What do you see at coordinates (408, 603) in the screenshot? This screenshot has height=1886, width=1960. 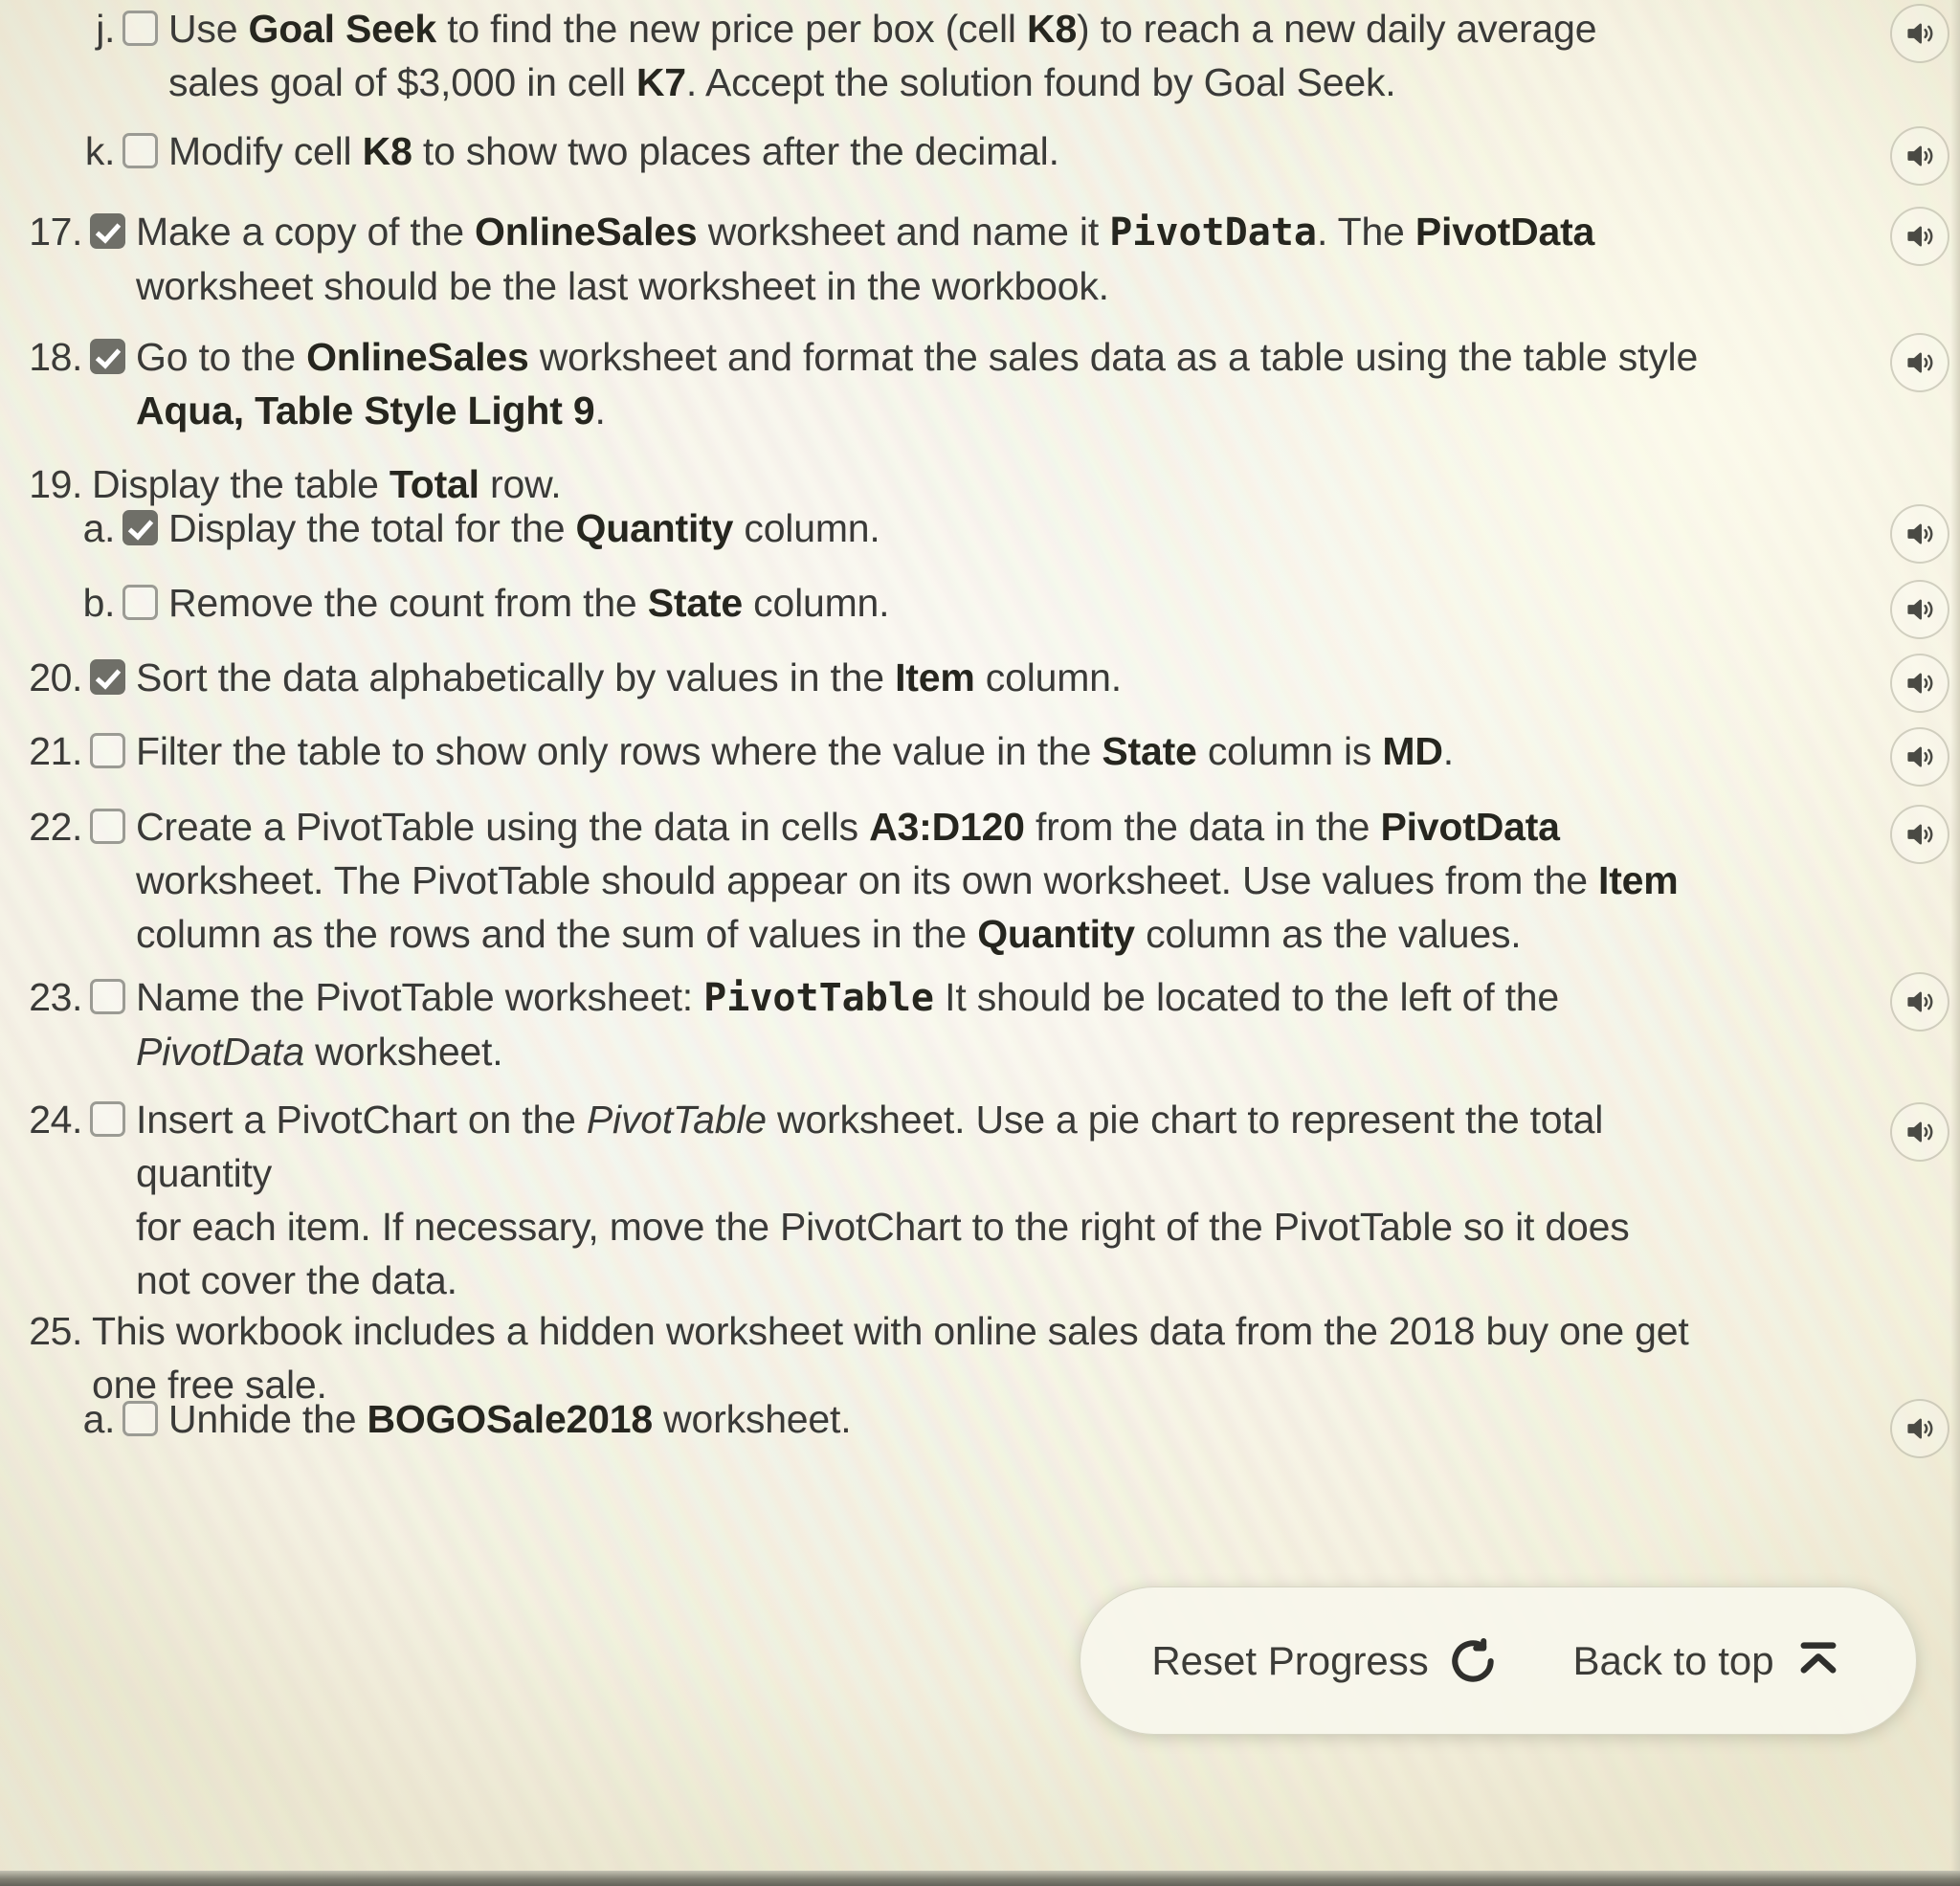 I see `text-run: Remove the count from the` at bounding box center [408, 603].